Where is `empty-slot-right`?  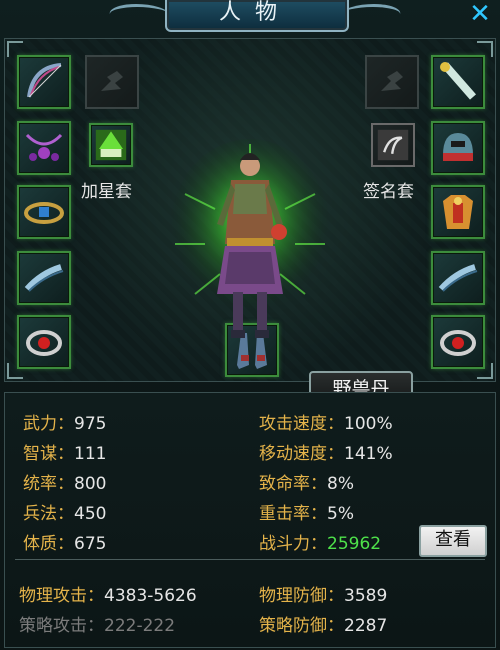
empty-slot-right is located at coordinates (392, 82).